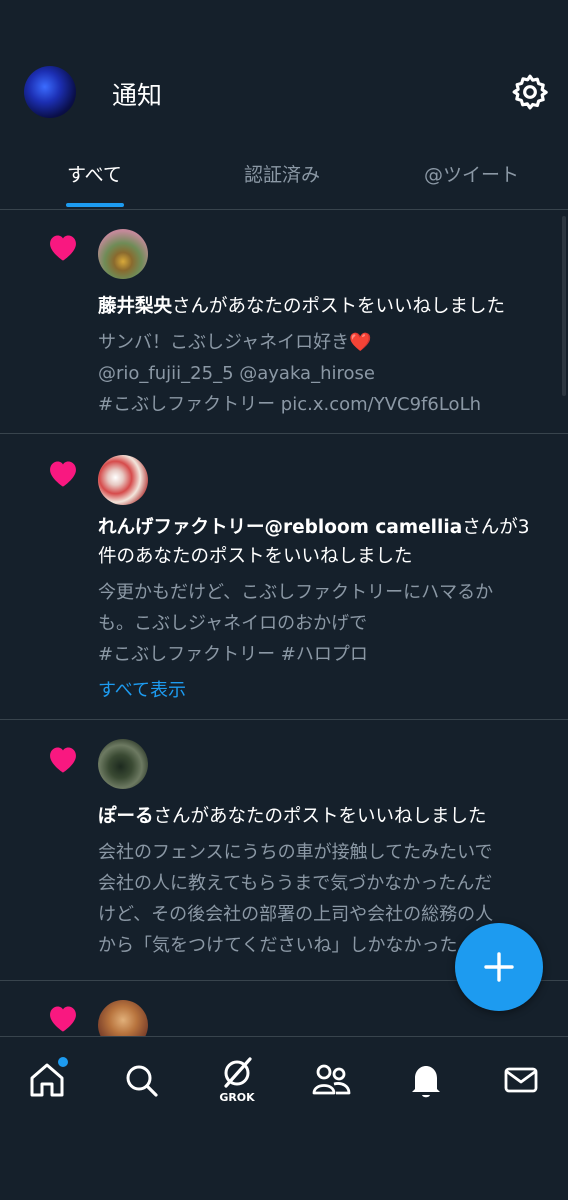 This screenshot has height=1200, width=568. Describe the element at coordinates (137, 95) in the screenshot. I see `page-title: 通知` at that location.